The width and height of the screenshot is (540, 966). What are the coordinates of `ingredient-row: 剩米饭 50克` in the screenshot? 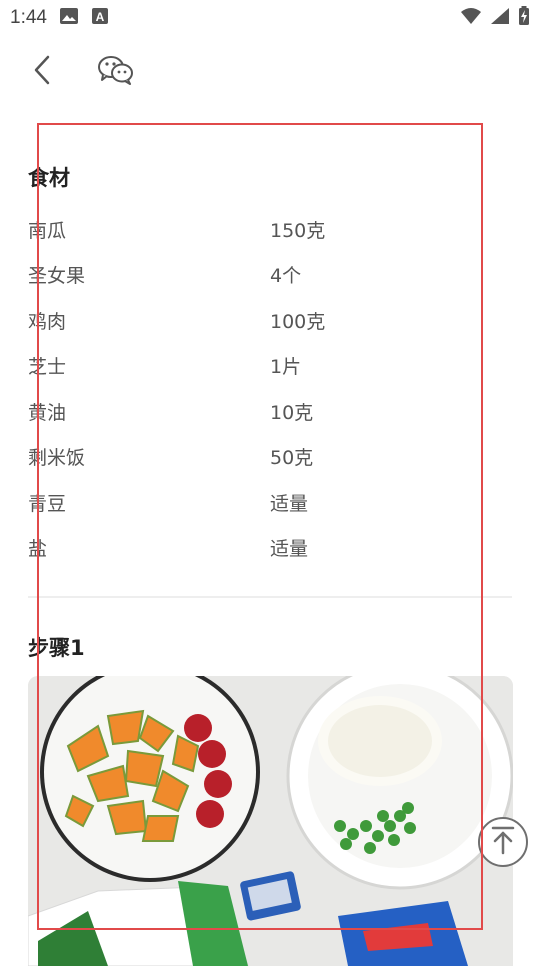 It's located at (268, 458).